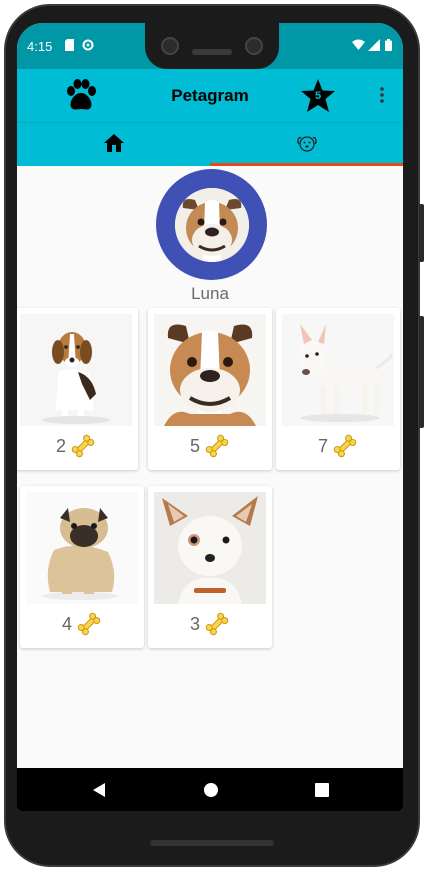  I want to click on like-count: 3, so click(210, 624).